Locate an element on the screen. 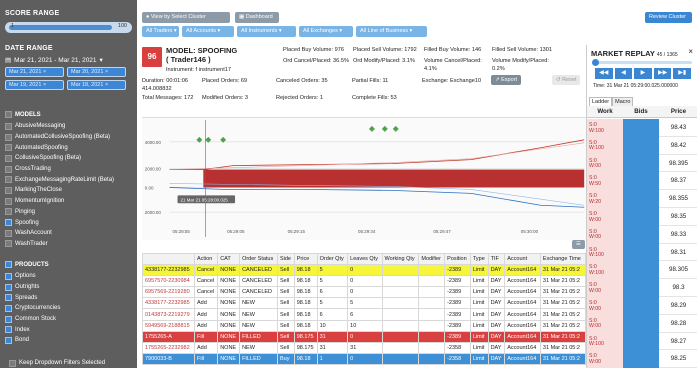 Image resolution: width=697 pixels, height=368 pixels. date-chip: Mar 21, 2021 × is located at coordinates (34, 72).